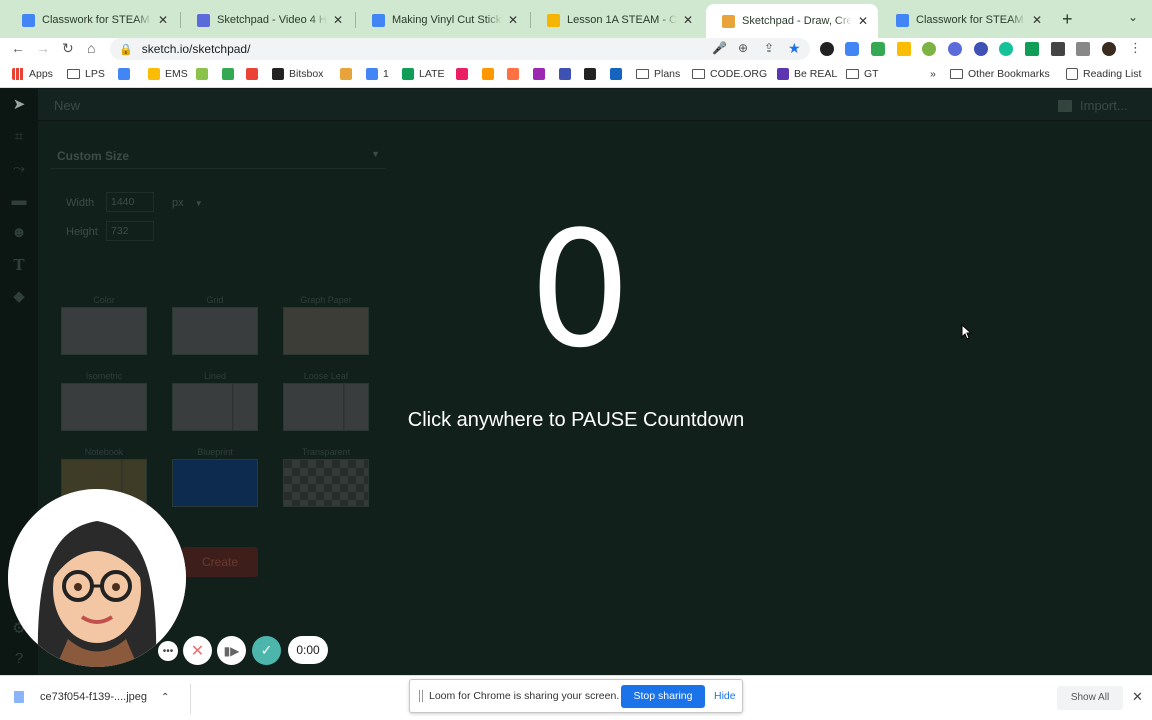 The image size is (1152, 720). What do you see at coordinates (1058, 49) in the screenshot?
I see `rocket-icon` at bounding box center [1058, 49].